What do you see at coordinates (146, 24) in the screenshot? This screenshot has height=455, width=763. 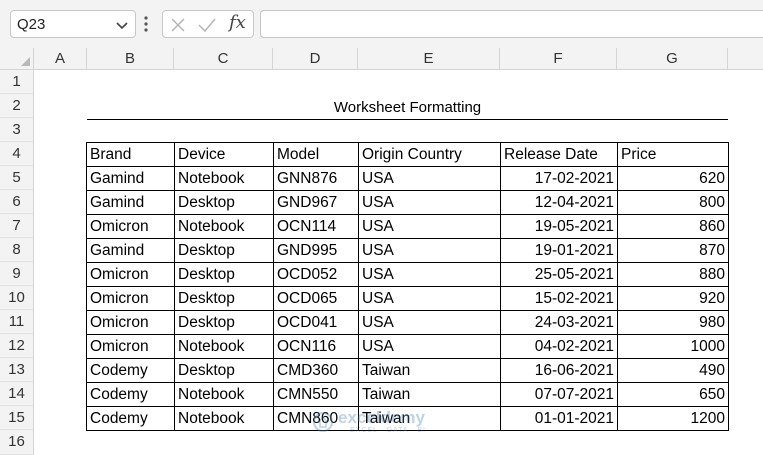 I see `vertical-dots-icon` at bounding box center [146, 24].